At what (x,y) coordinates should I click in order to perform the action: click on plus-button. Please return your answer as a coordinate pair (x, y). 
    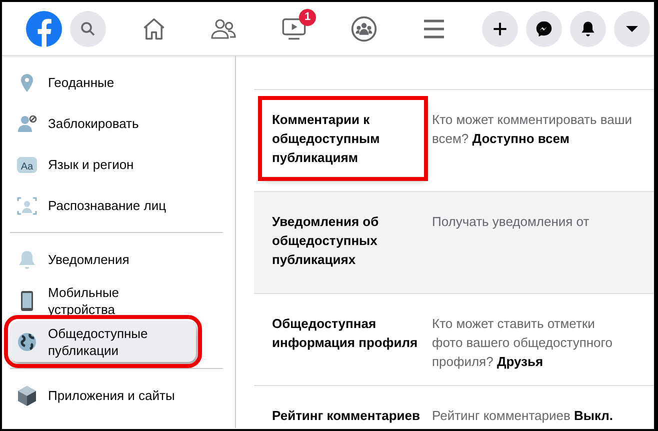
    Looking at the image, I should click on (500, 28).